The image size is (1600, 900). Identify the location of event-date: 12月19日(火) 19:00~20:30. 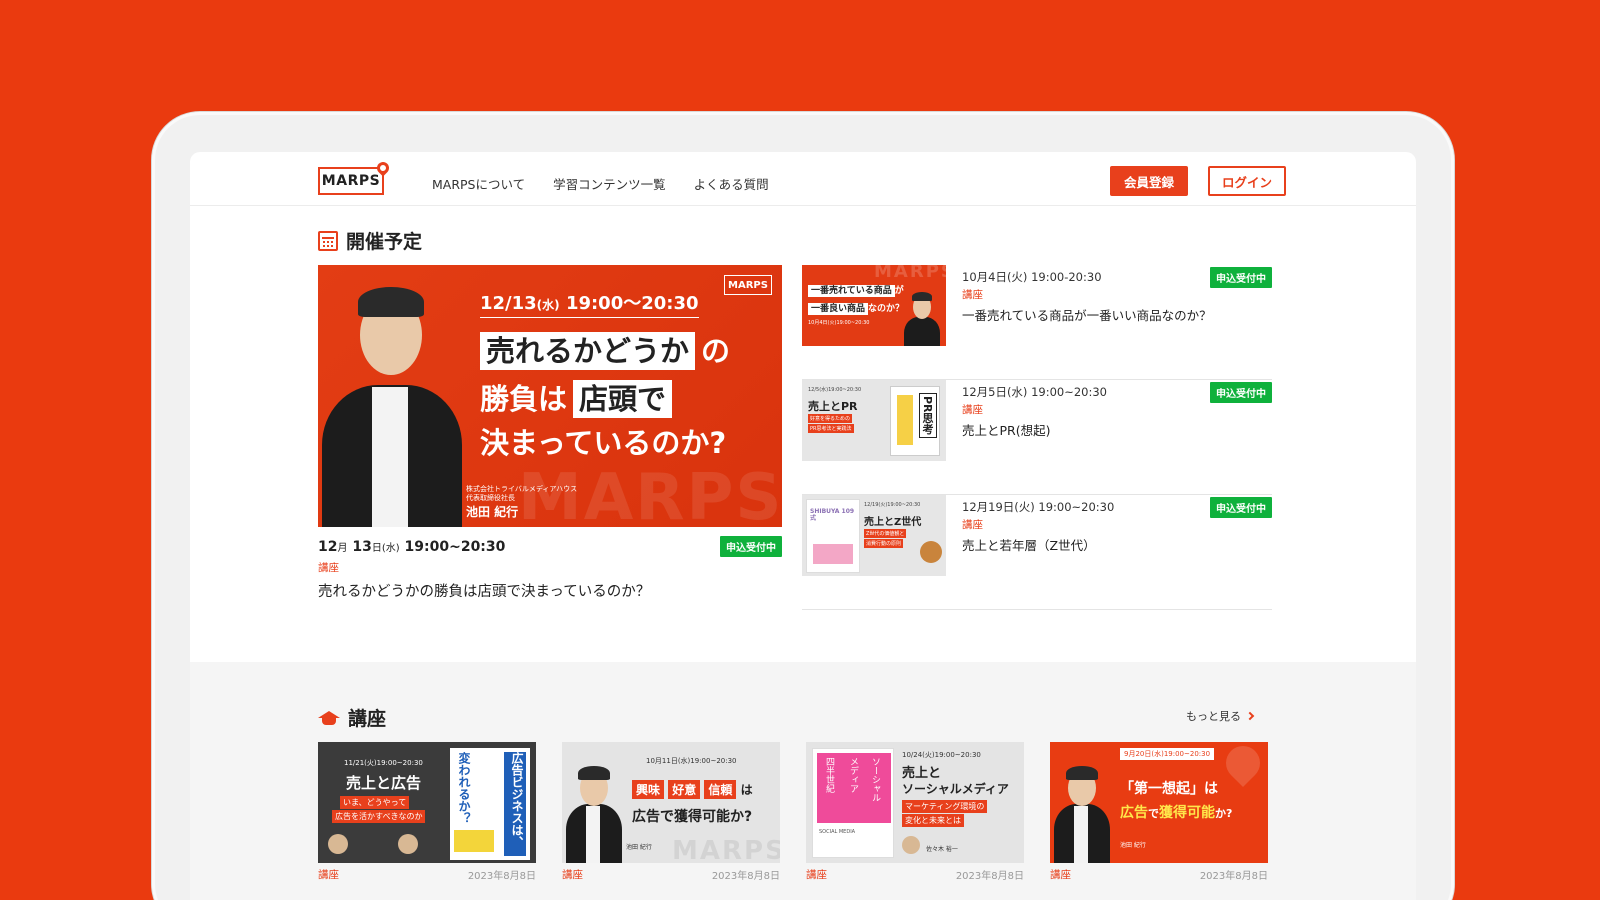
(1038, 507).